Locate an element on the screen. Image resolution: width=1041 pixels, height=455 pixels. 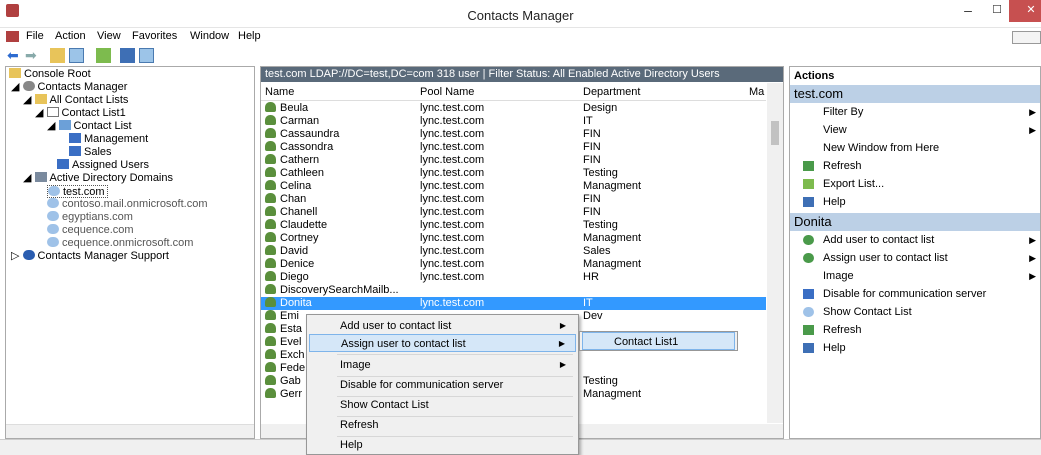
tree-node-management: Management is located at coordinates (108, 139).